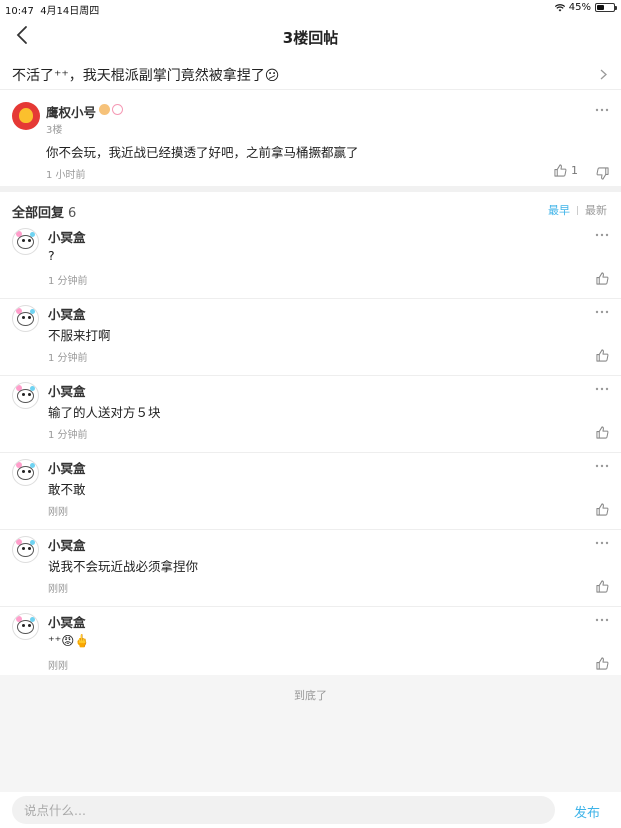 The image size is (621, 828). I want to click on composer-bar: 发布, so click(310, 810).